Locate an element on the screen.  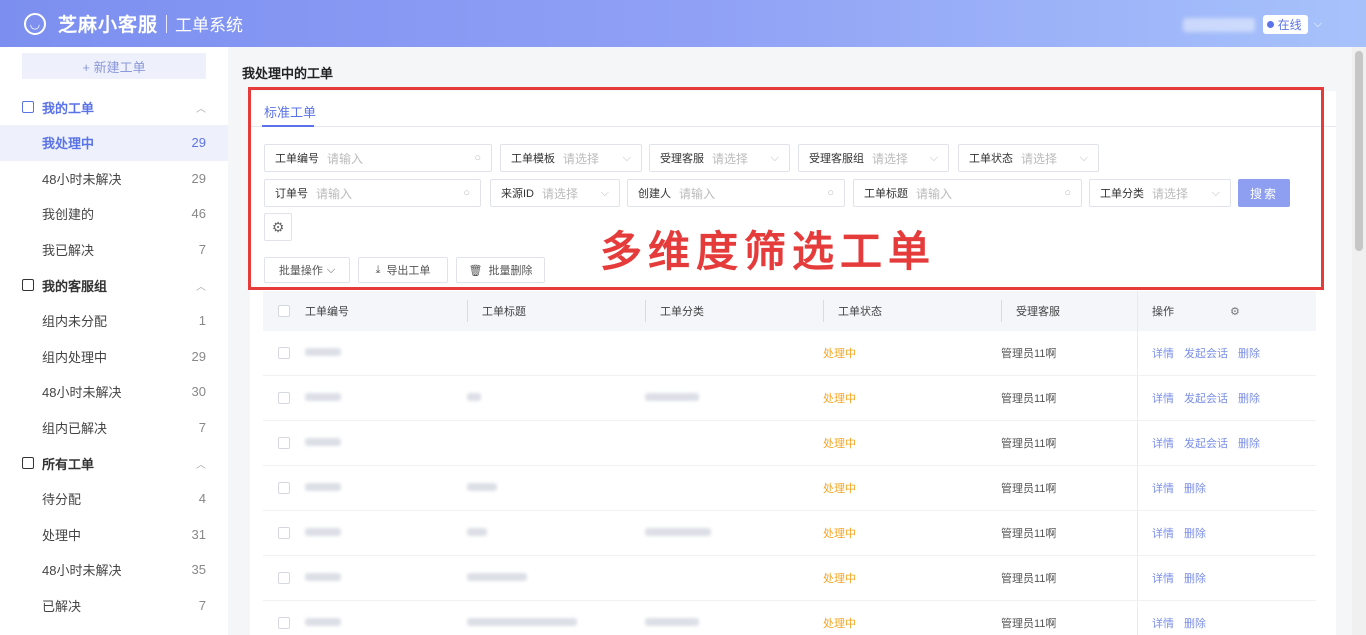
trash-icon: 🗑 is located at coordinates (475, 270).